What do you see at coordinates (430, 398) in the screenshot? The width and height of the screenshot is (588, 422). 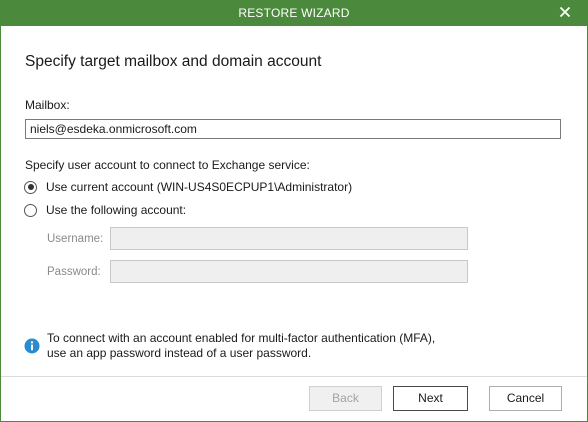 I see `next-button: Next` at bounding box center [430, 398].